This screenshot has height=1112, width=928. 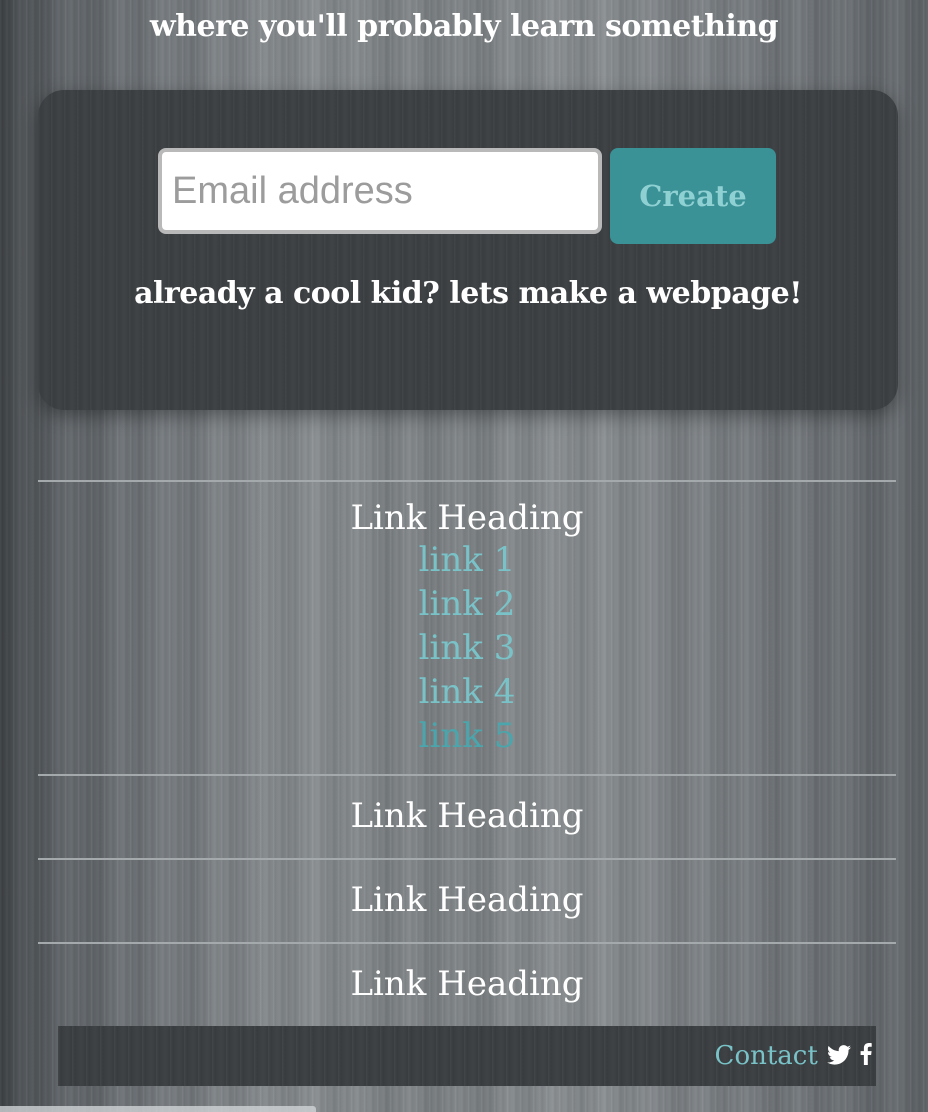 I want to click on link-section-2: Link Heading, so click(x=467, y=816).